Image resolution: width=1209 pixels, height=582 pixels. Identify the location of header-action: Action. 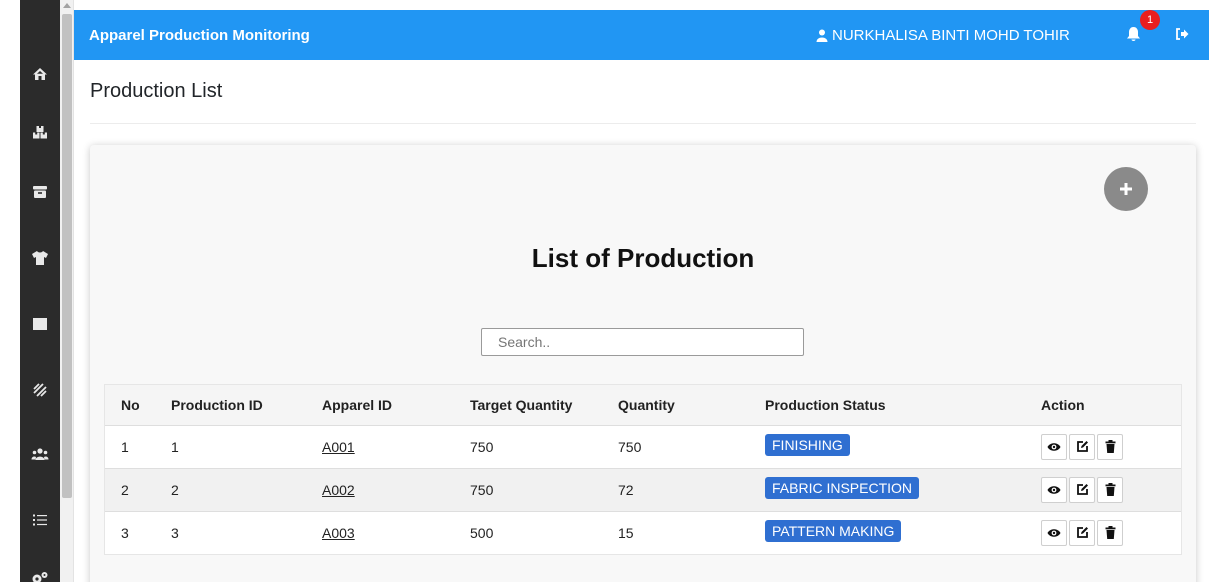
(1063, 404).